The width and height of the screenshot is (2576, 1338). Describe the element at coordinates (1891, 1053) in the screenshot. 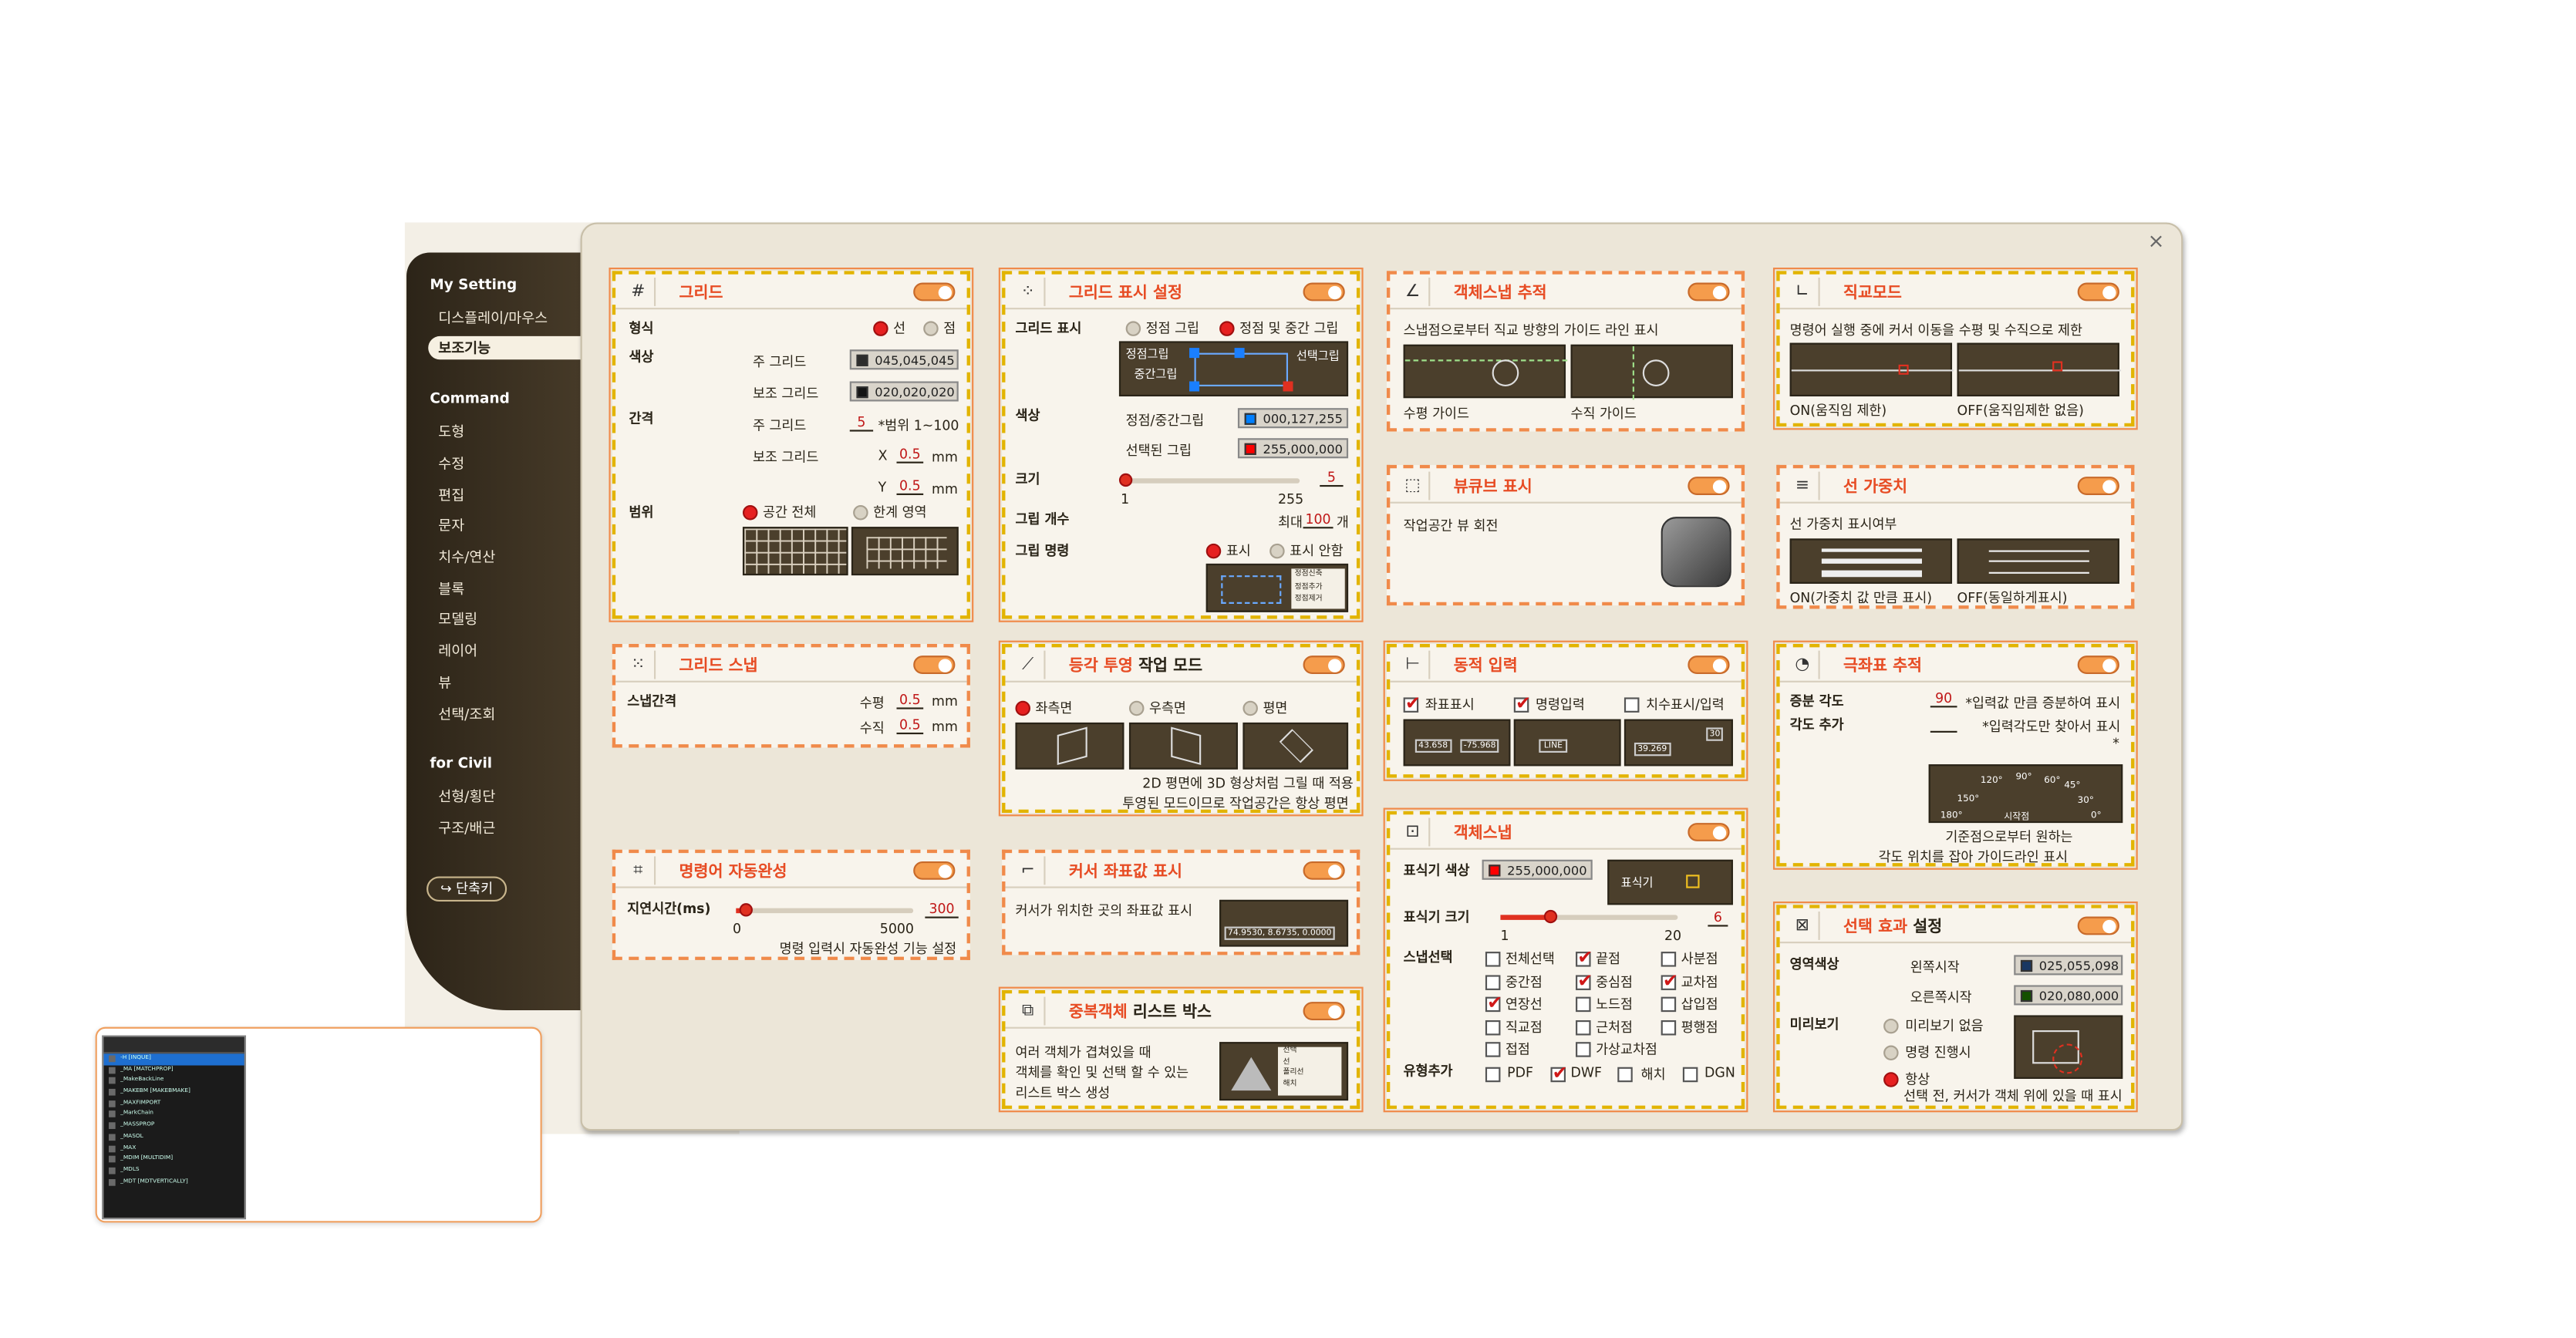

I see `radio-cmd-preview` at that location.